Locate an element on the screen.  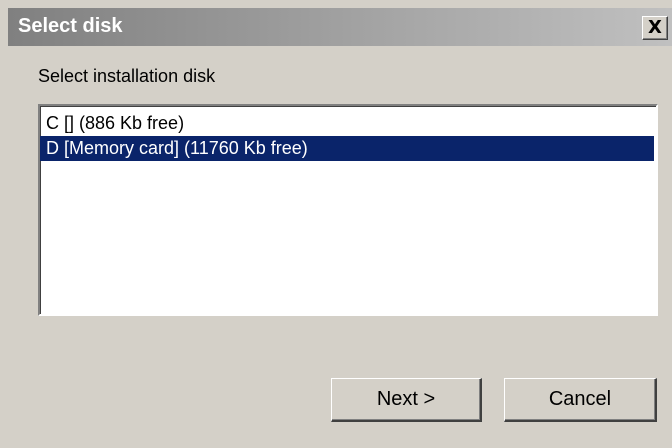
title-bar: Select disk X is located at coordinates (340, 27).